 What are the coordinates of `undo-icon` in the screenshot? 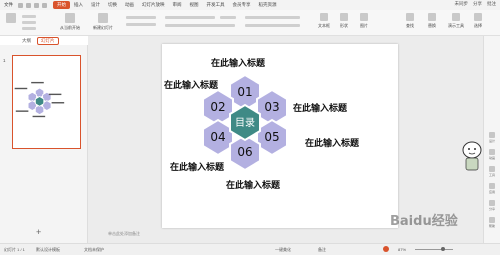 It's located at (28, 5).